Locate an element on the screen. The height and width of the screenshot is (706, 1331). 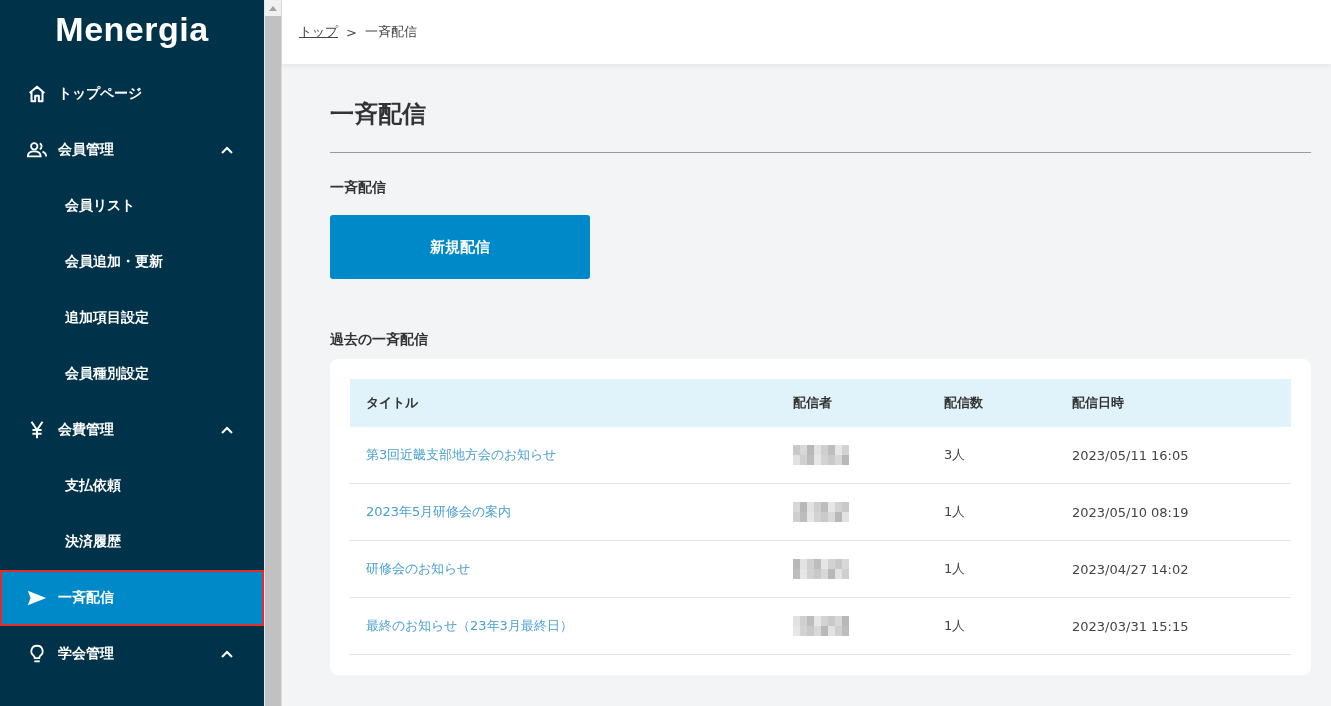
table-cell: 2023/05/10 08:19 is located at coordinates (1181, 512).